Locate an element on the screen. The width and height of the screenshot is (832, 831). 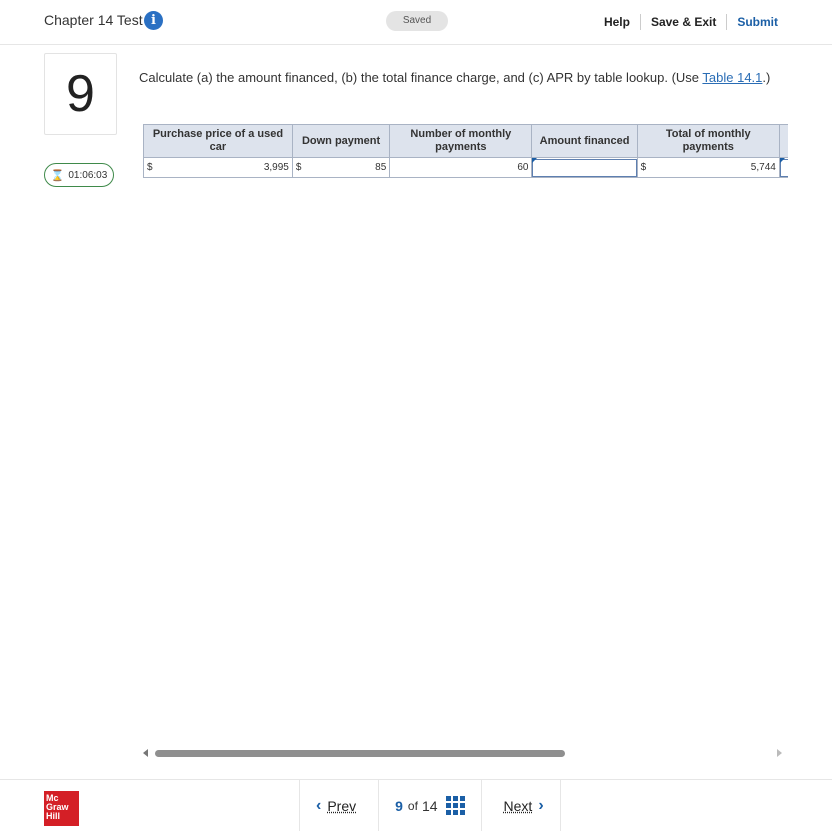
table-14-1-link: Table 14.1 is located at coordinates (732, 77).